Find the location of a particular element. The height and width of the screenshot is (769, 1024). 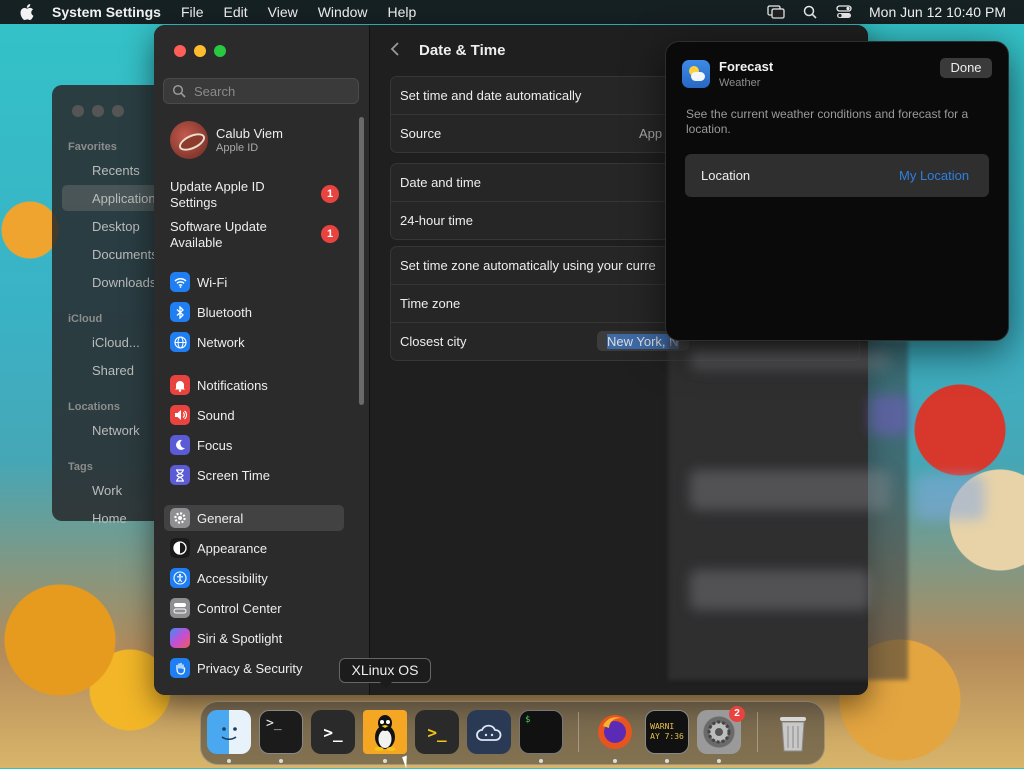

siri-icon is located at coordinates (180, 638).